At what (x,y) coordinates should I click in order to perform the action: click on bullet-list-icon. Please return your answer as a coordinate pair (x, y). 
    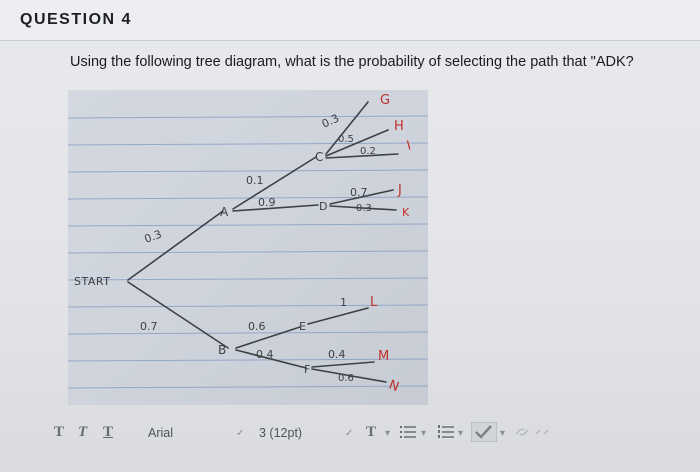
    Looking at the image, I should click on (408, 433).